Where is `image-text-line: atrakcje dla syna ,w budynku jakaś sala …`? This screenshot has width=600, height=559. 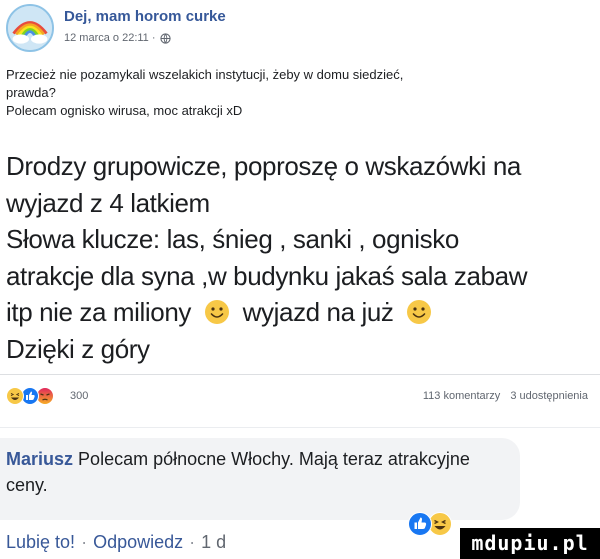
image-text-line: atrakcje dla syna ,w budynku jakaś sala … is located at coordinates (267, 275).